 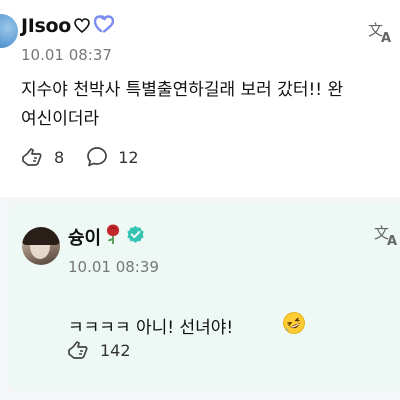 I want to click on reply-actions: 142, so click(x=109, y=350).